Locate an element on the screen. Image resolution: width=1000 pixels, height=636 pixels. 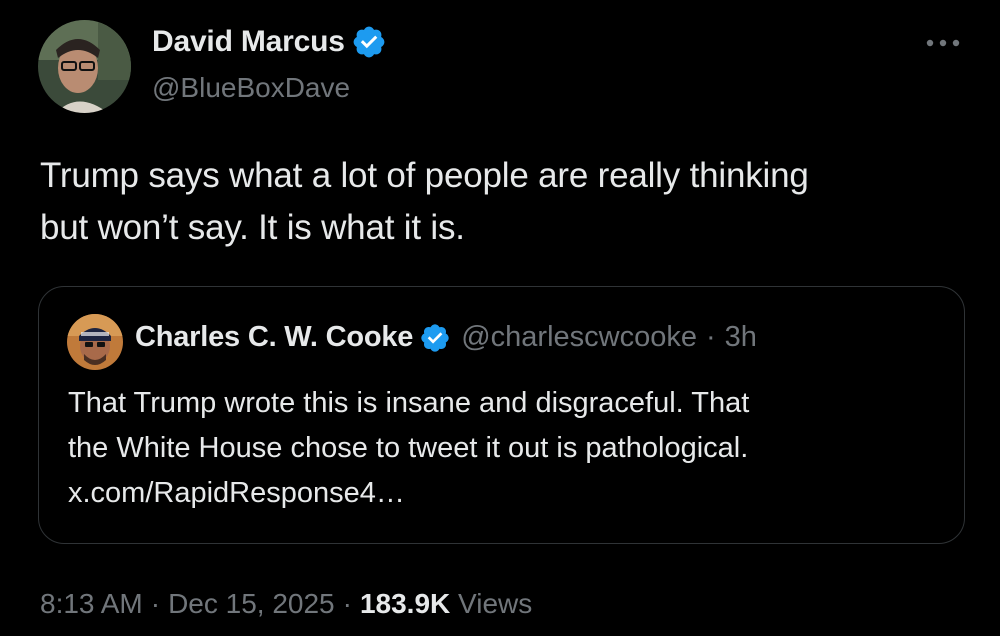
quote-header: Charles C. W. Cooke @charlescwcooke · 3h is located at coordinates (446, 337).